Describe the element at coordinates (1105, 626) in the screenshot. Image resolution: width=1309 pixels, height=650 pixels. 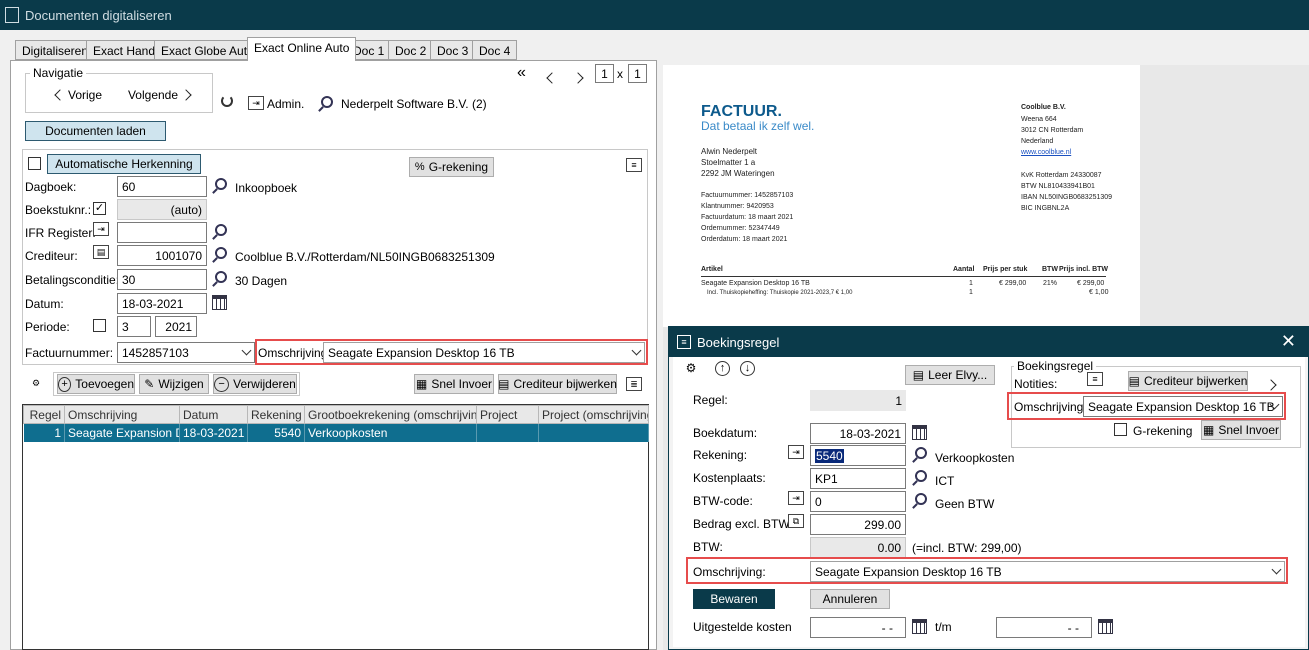
I see `uitgesteld-to-calendar-icon` at that location.